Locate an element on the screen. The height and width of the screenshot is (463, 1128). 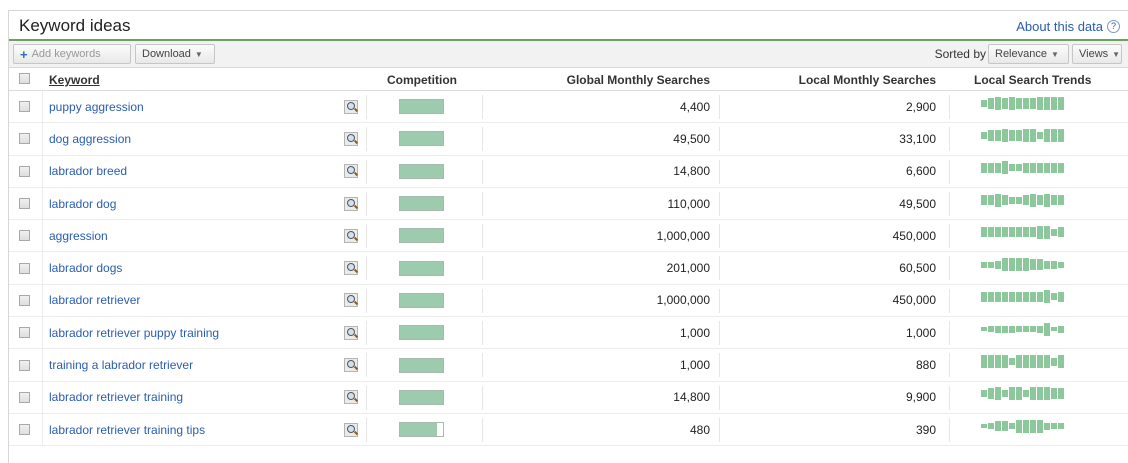
global-searches-value: 110,000 is located at coordinates (689, 203).